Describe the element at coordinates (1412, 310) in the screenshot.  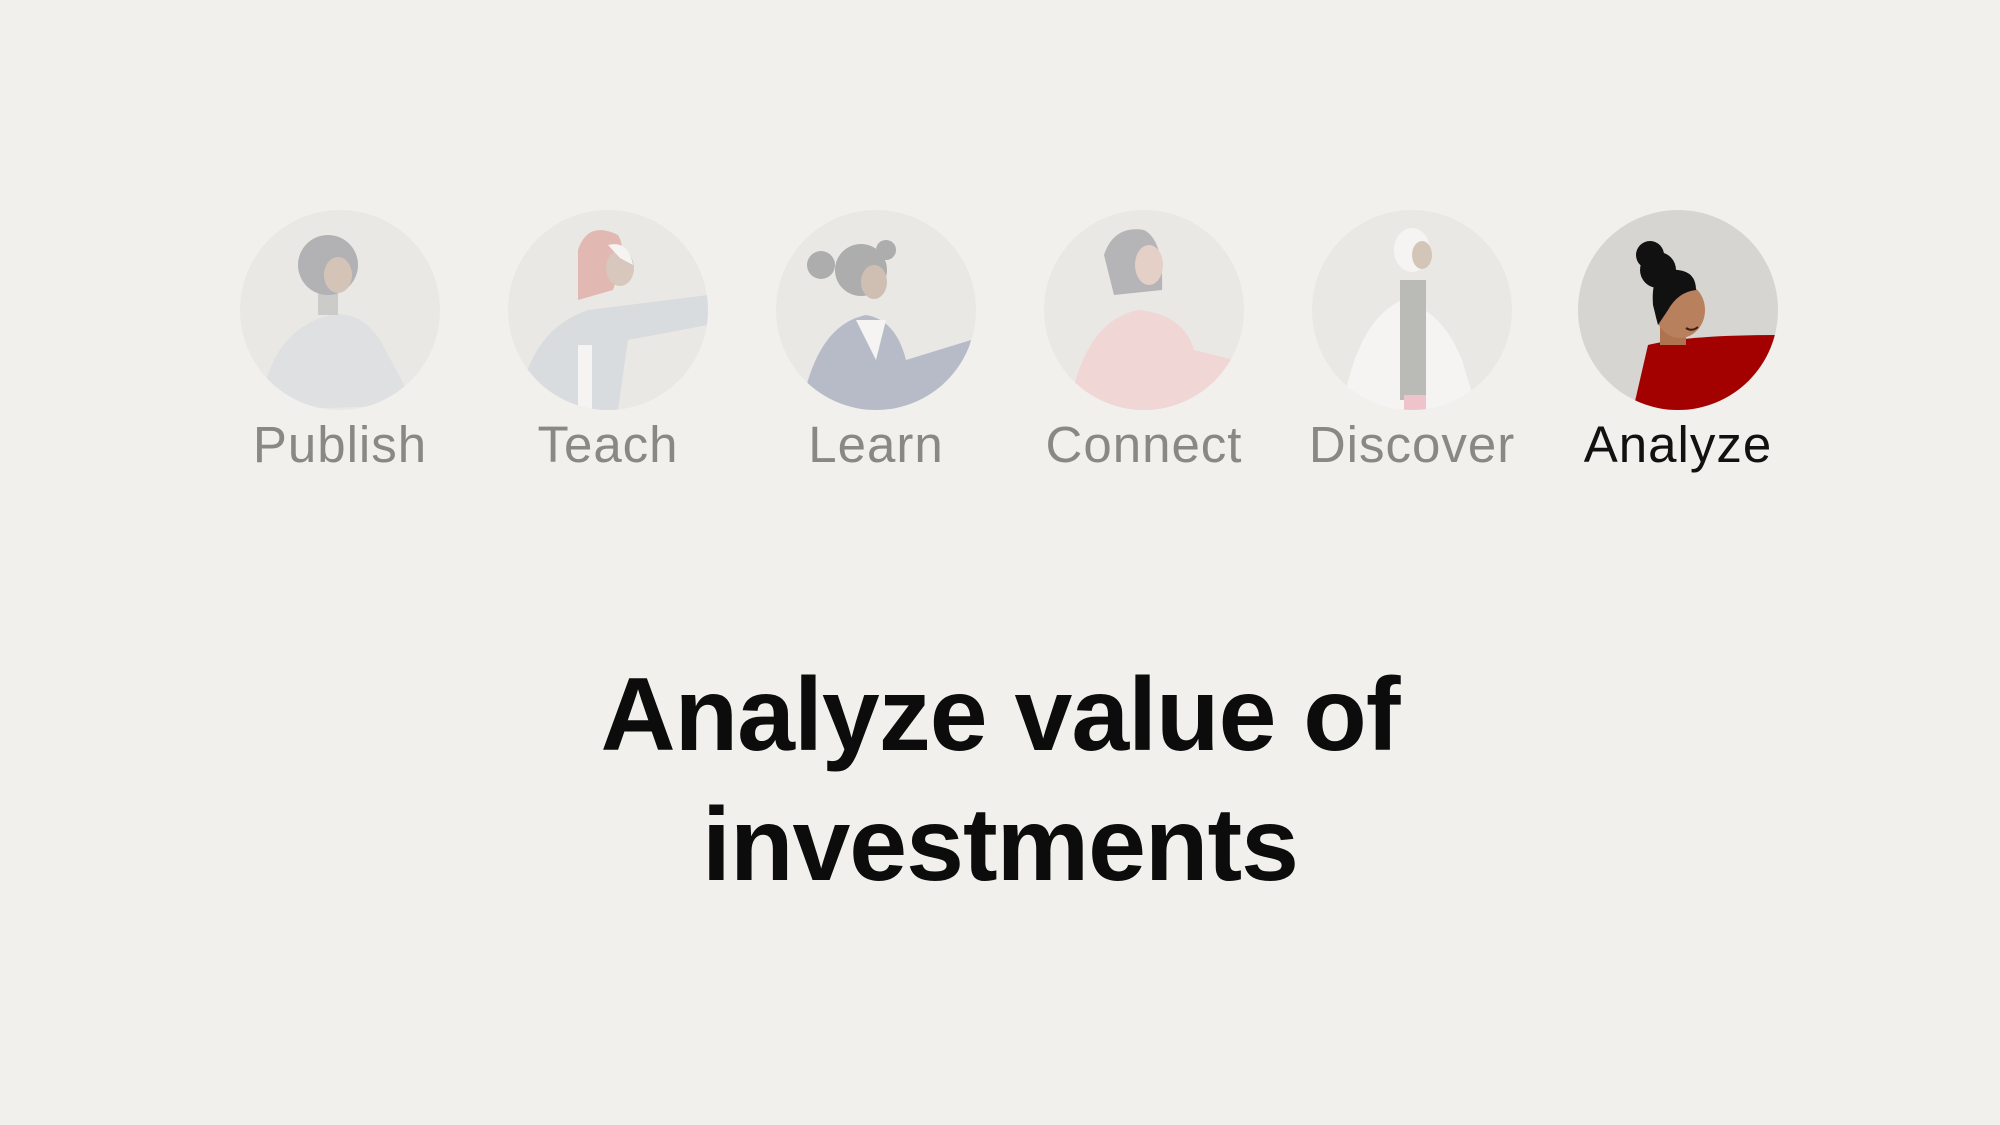
I see `discover-avatar-icon` at that location.